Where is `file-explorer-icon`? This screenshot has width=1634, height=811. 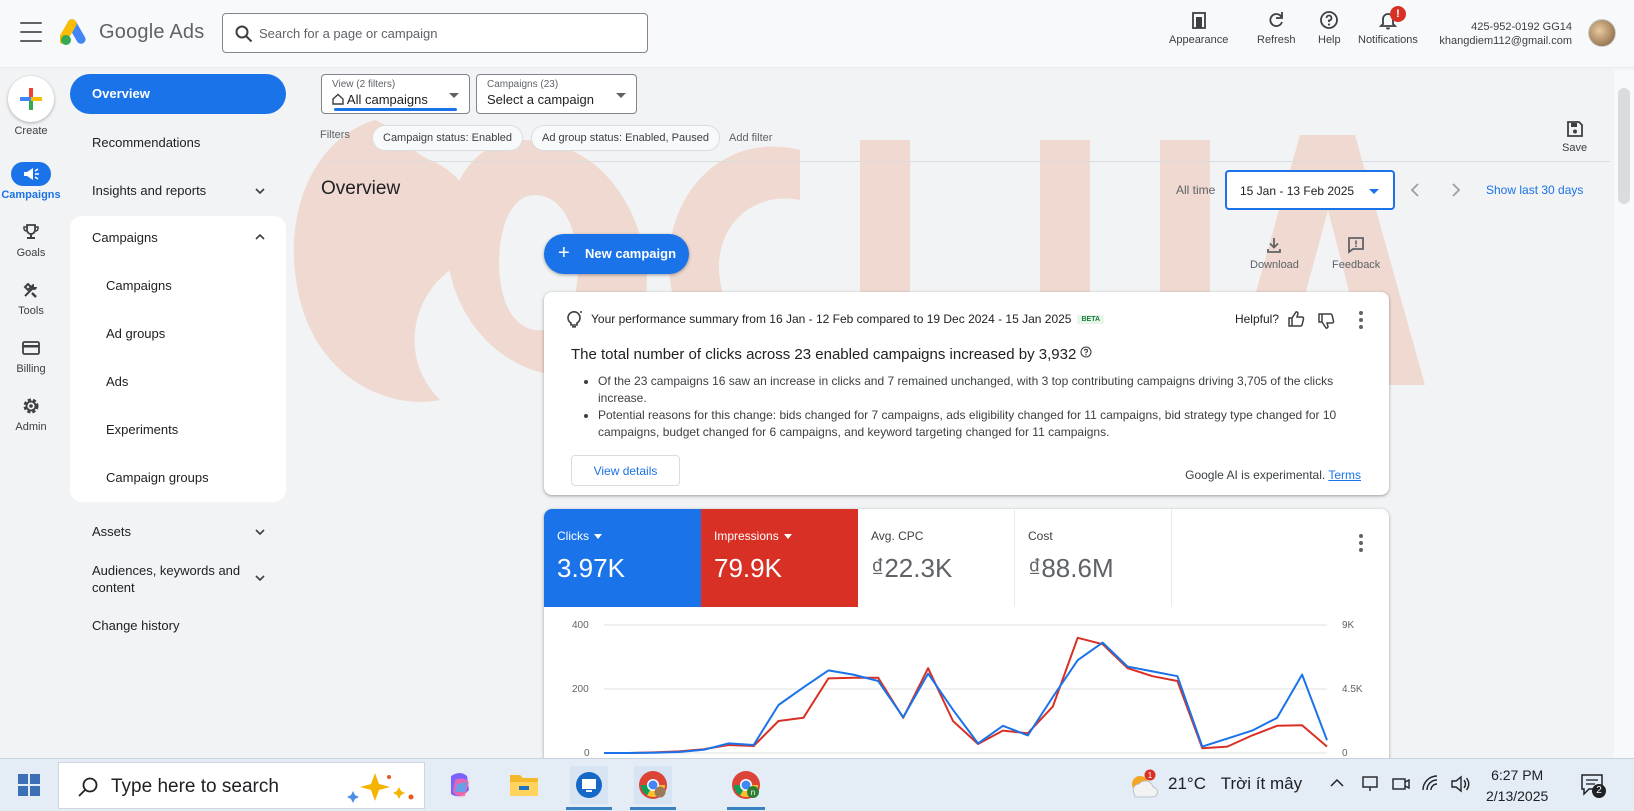
file-explorer-icon is located at coordinates (524, 785).